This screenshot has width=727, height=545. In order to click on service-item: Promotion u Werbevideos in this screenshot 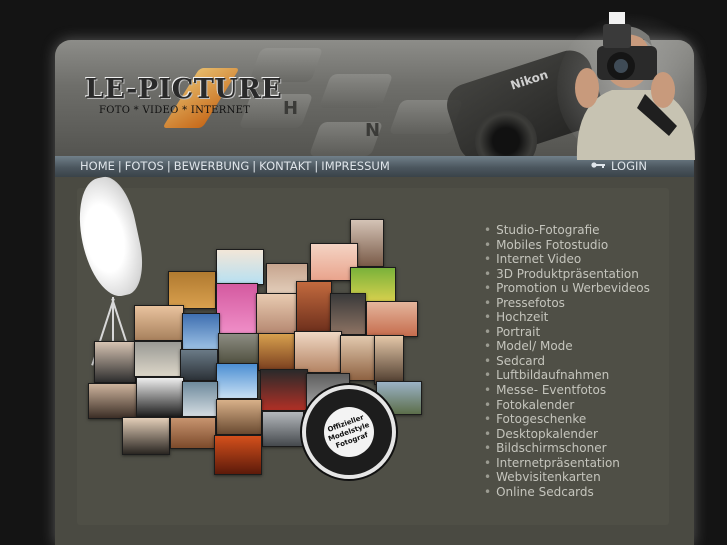, I will do `click(567, 288)`.